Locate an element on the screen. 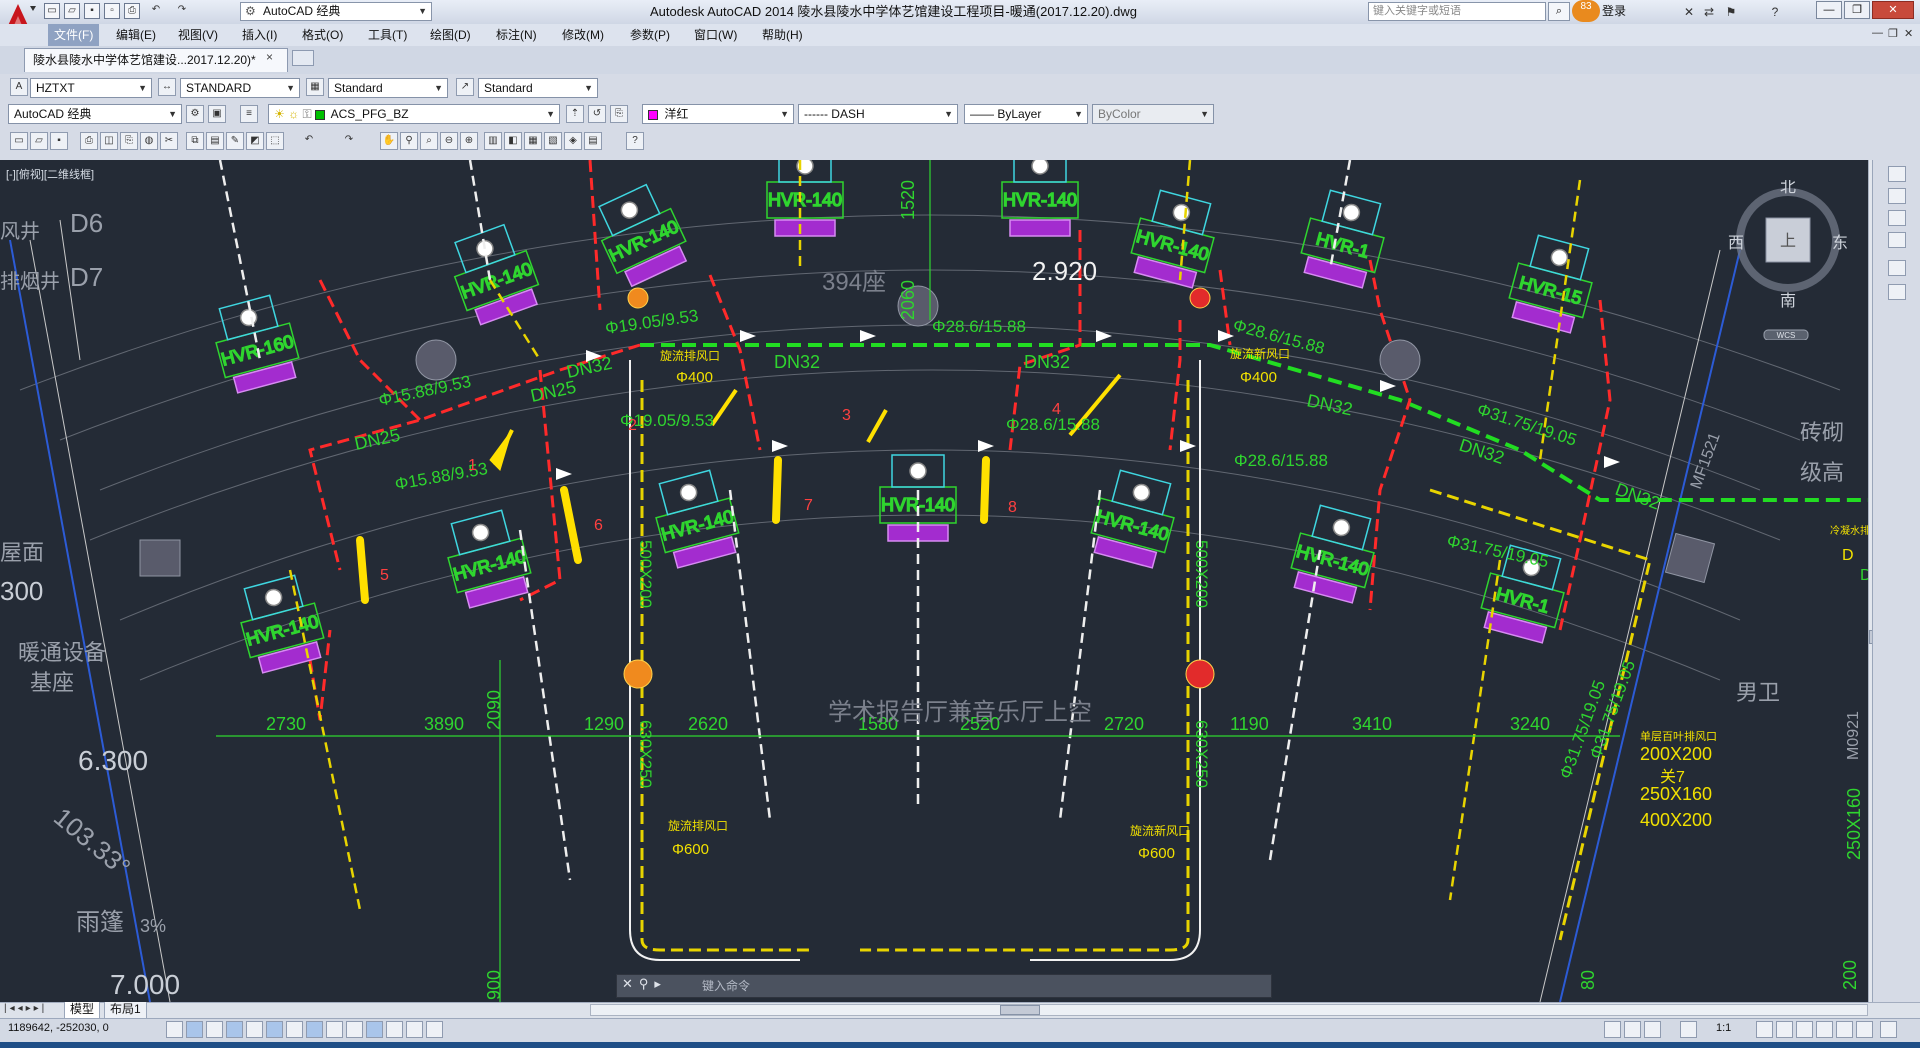 The image size is (1920, 1048). lineweight-icon is located at coordinates (374, 1029).